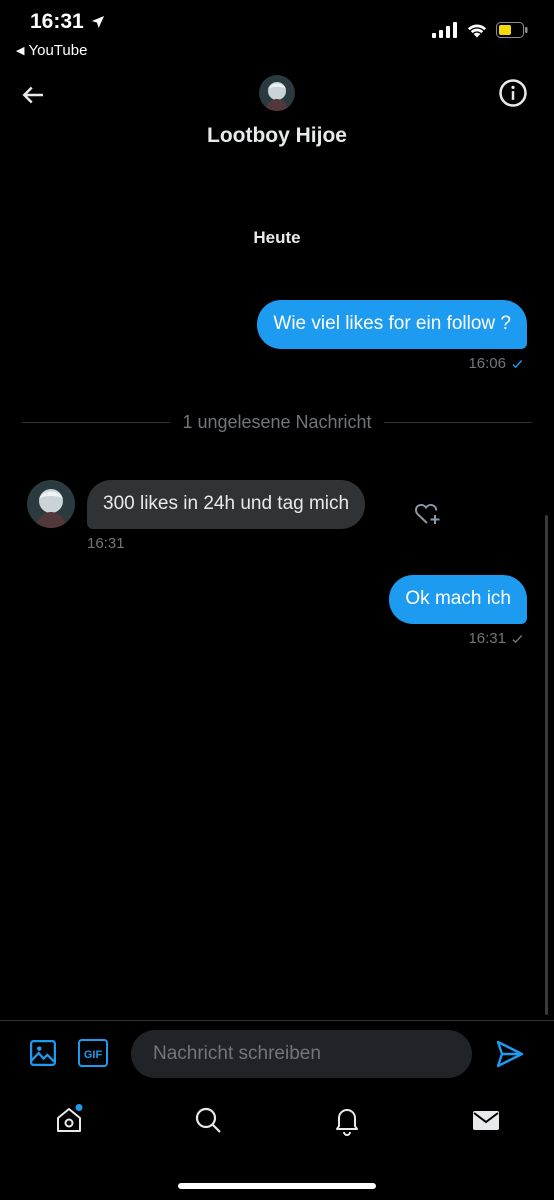  What do you see at coordinates (277, 1020) in the screenshot?
I see `composer-divider` at bounding box center [277, 1020].